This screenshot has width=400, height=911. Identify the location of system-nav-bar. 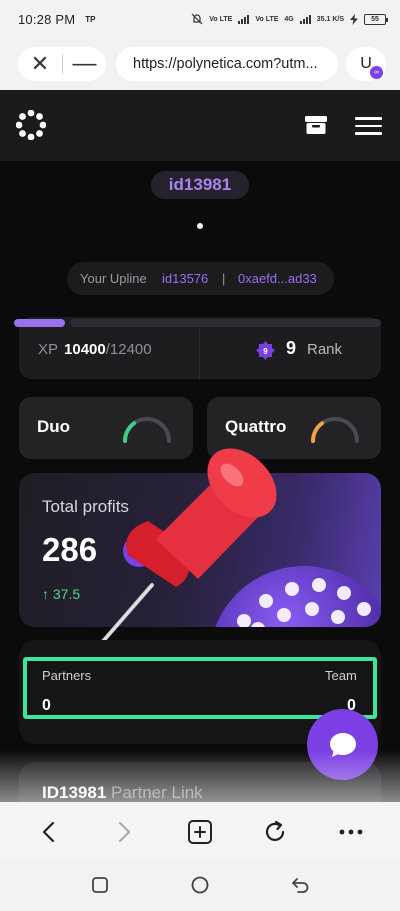
(200, 885).